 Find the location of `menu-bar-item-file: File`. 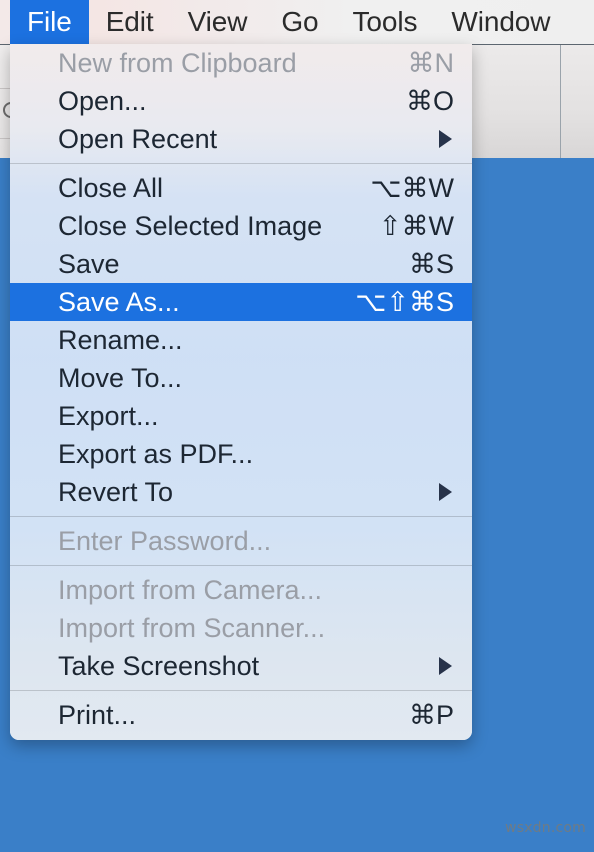

menu-bar-item-file: File is located at coordinates (49, 22).